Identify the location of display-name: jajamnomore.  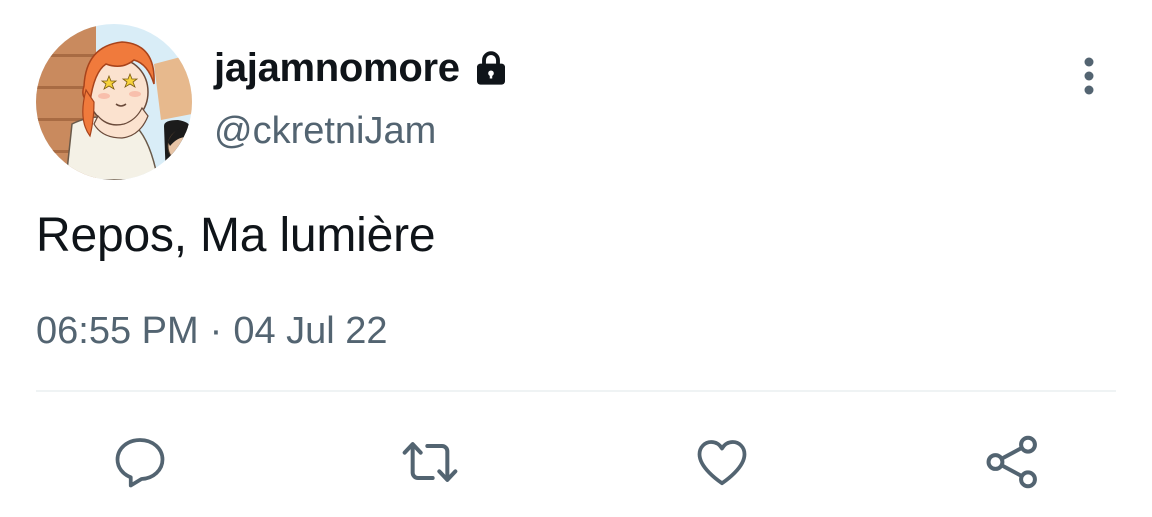
(337, 68).